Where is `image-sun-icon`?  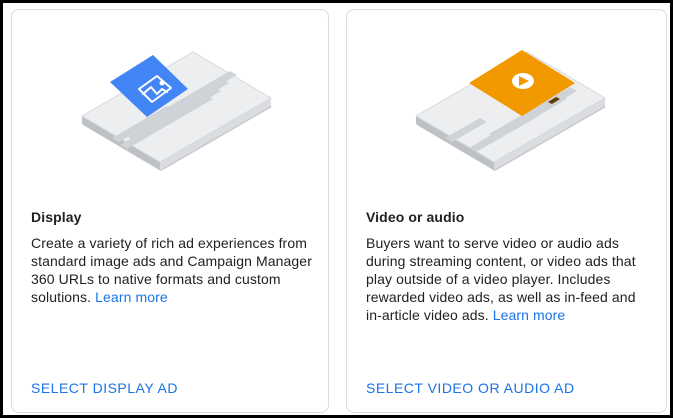
image-sun-icon is located at coordinates (162, 83).